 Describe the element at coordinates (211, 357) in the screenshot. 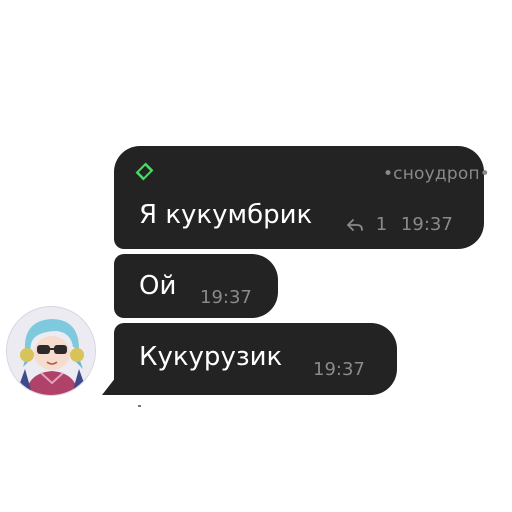

I see `message-text: Кукурузик` at that location.